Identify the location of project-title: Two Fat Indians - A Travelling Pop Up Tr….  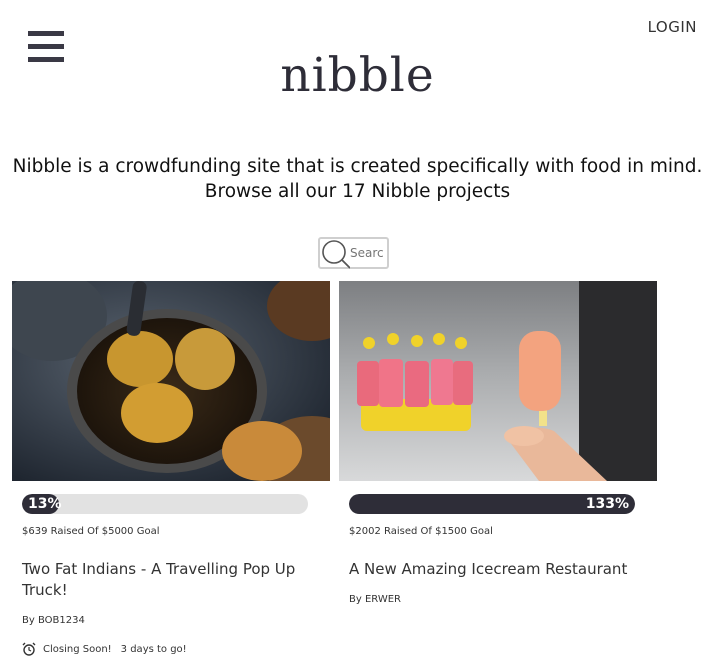
(167, 580).